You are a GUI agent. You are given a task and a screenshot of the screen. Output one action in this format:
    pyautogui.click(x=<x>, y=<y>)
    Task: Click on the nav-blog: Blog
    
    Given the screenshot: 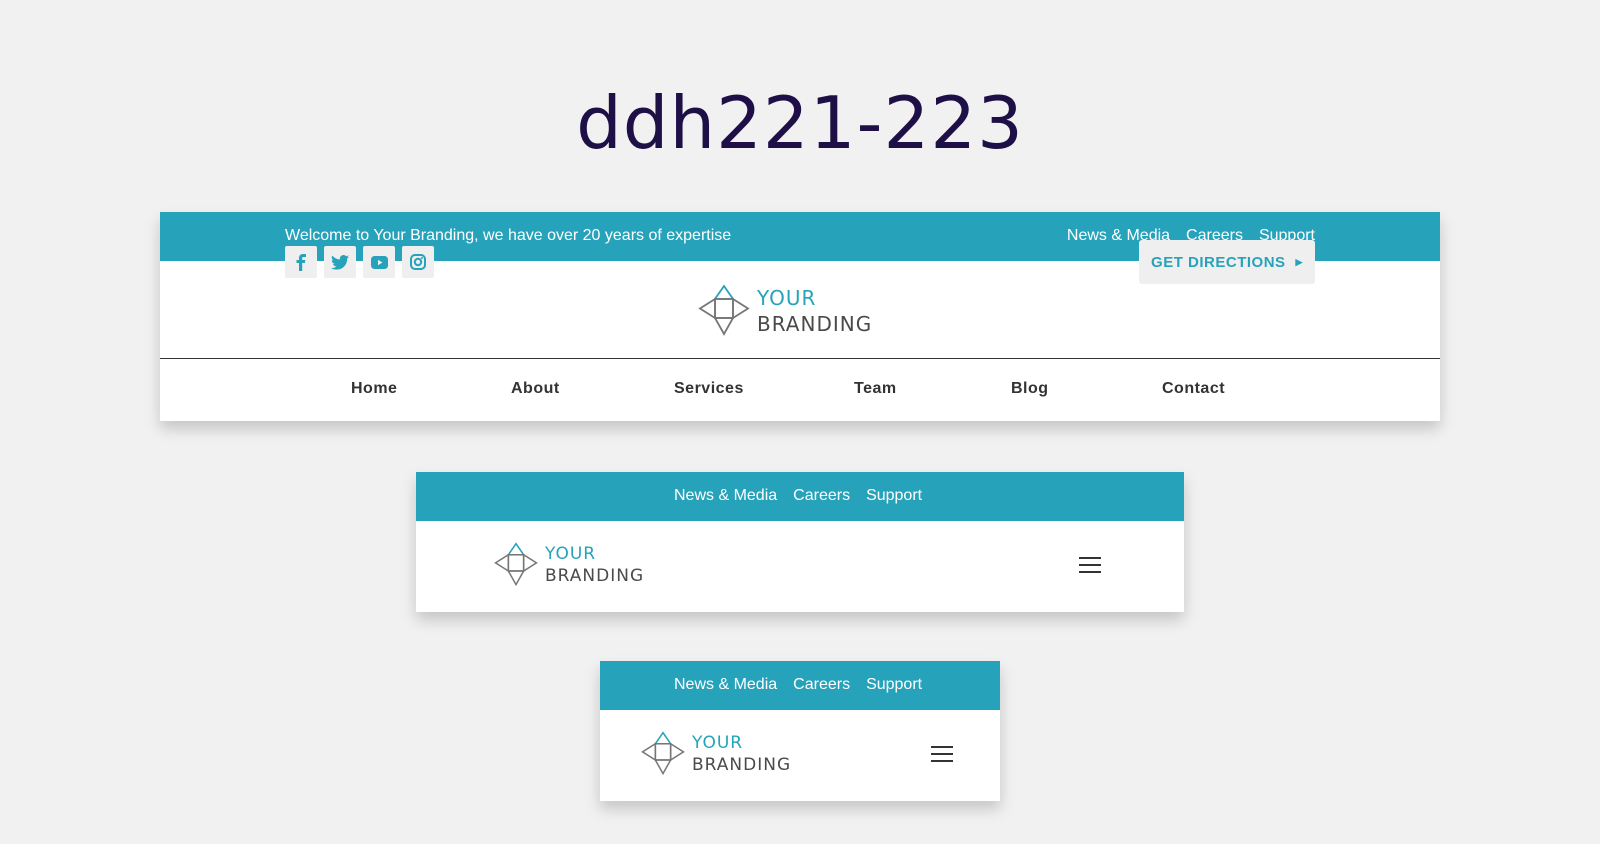 What is the action you would take?
    pyautogui.click(x=1030, y=389)
    